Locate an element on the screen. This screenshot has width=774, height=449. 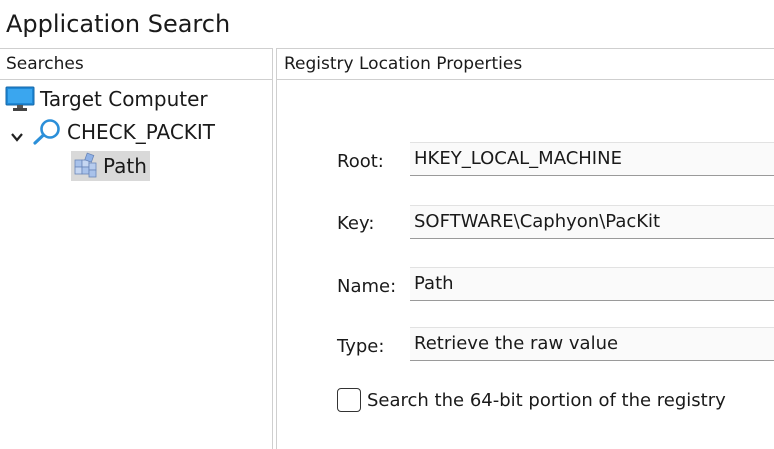
tree-node-target-computer: Target Computer is located at coordinates (106, 99).